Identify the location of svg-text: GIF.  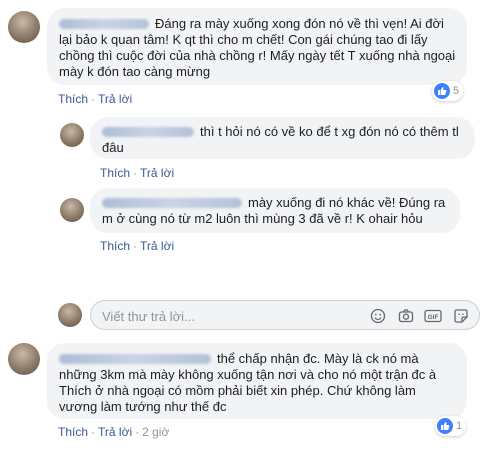
(433, 317).